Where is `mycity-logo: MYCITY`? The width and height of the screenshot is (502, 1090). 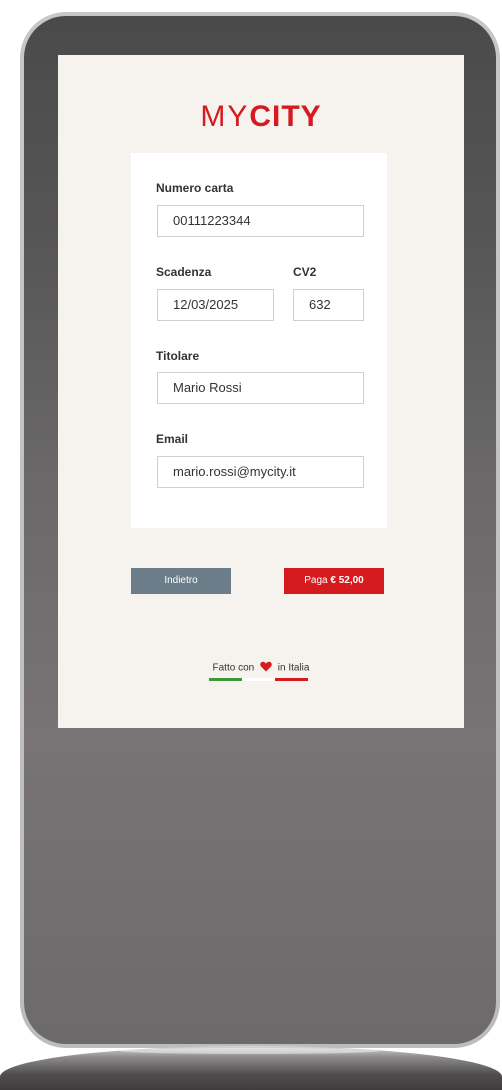 mycity-logo: MYCITY is located at coordinates (261, 117).